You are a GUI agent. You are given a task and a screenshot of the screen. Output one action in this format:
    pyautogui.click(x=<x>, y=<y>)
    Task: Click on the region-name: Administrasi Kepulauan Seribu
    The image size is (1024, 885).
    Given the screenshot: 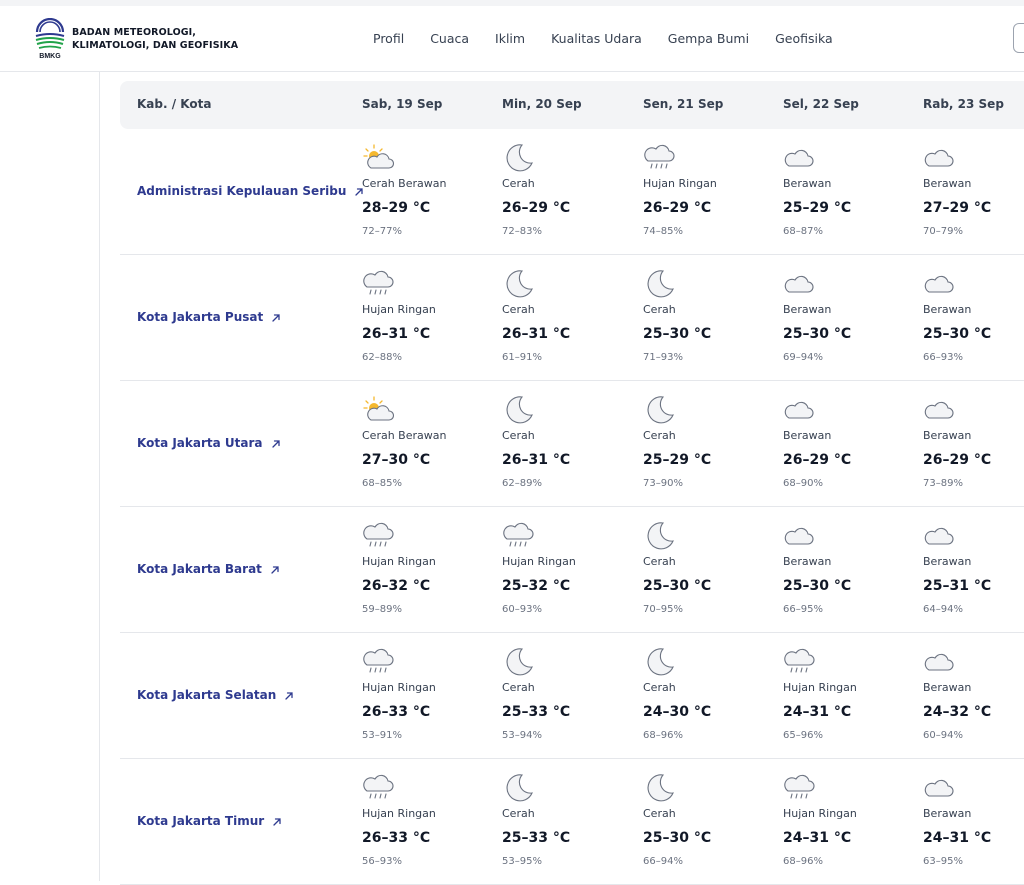 What is the action you would take?
    pyautogui.click(x=242, y=191)
    